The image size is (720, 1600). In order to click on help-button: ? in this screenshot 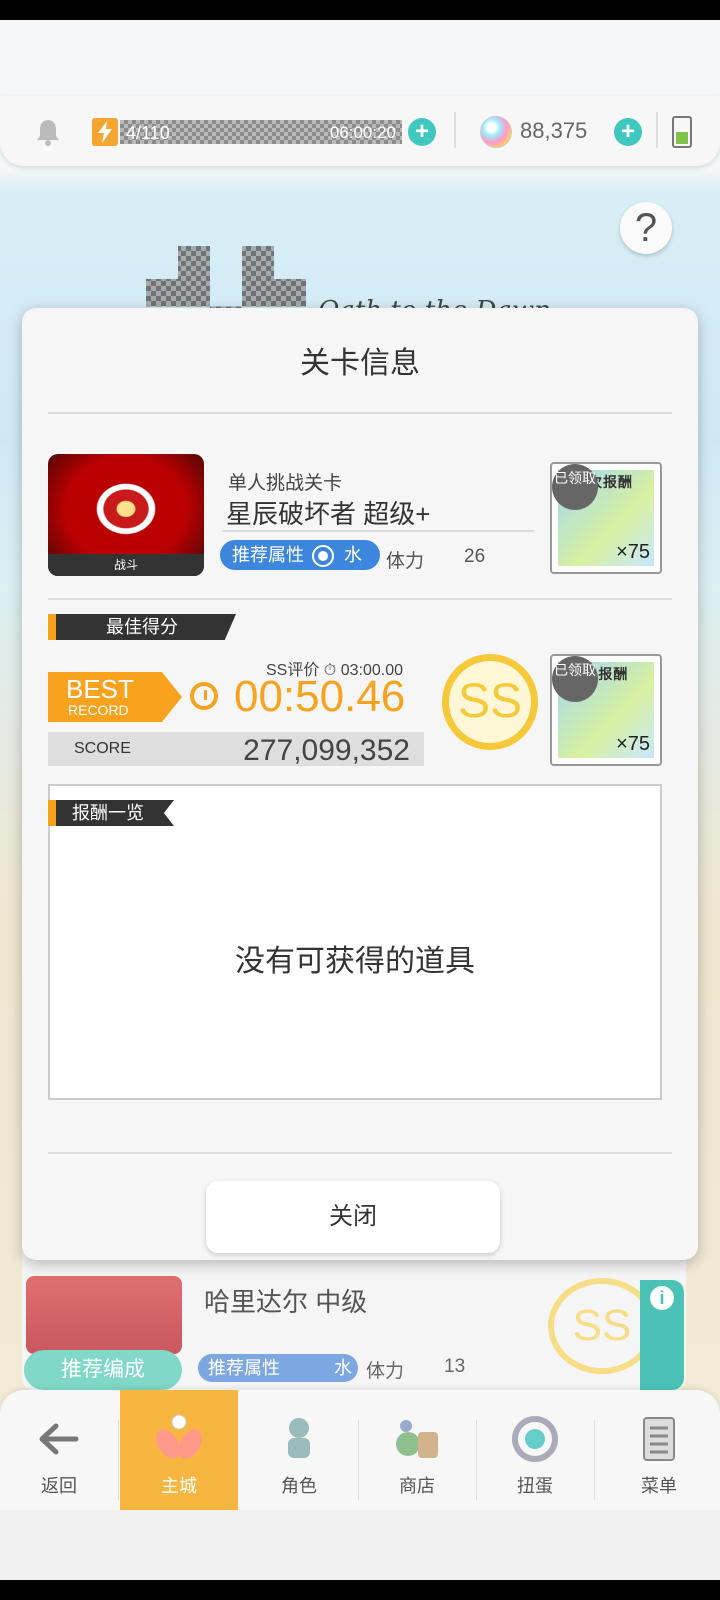, I will do `click(646, 228)`.